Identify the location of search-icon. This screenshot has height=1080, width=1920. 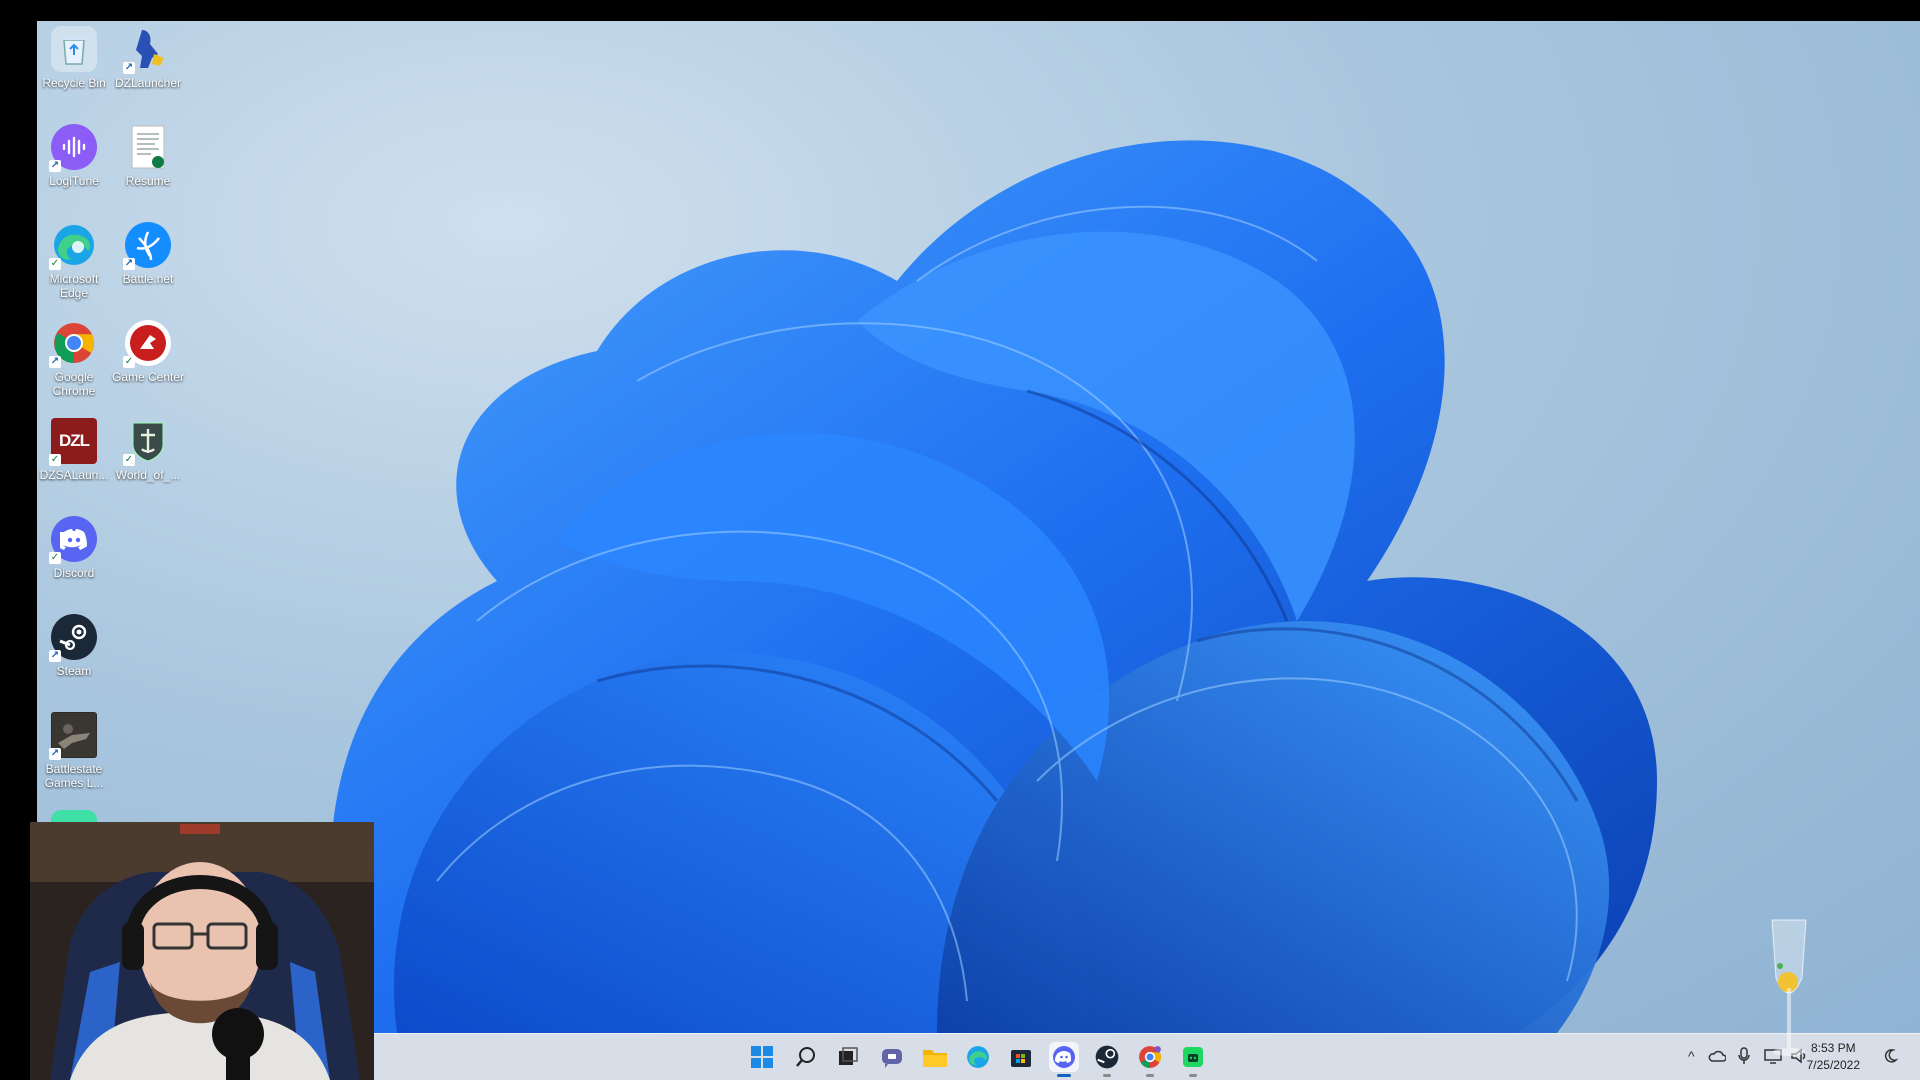
(805, 1057).